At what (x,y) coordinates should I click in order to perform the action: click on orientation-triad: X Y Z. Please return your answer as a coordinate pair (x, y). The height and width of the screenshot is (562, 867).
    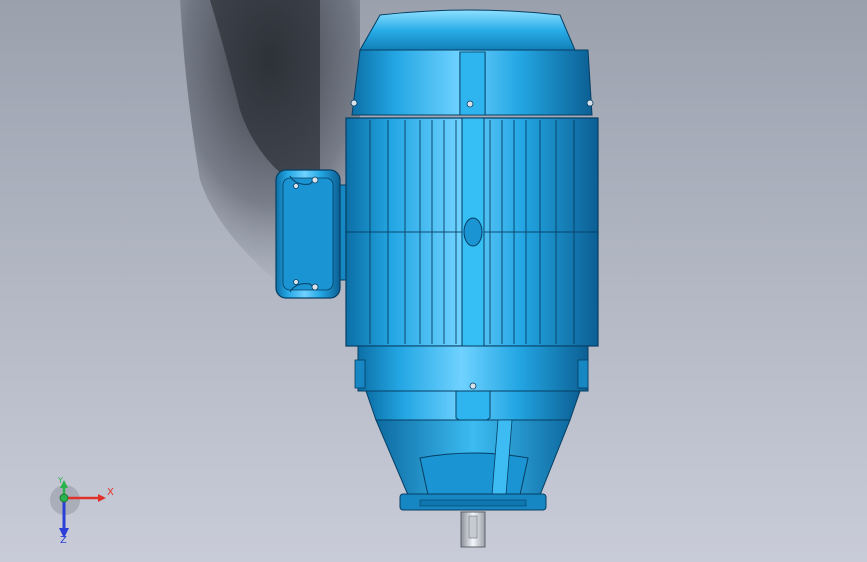
    Looking at the image, I should click on (80, 513).